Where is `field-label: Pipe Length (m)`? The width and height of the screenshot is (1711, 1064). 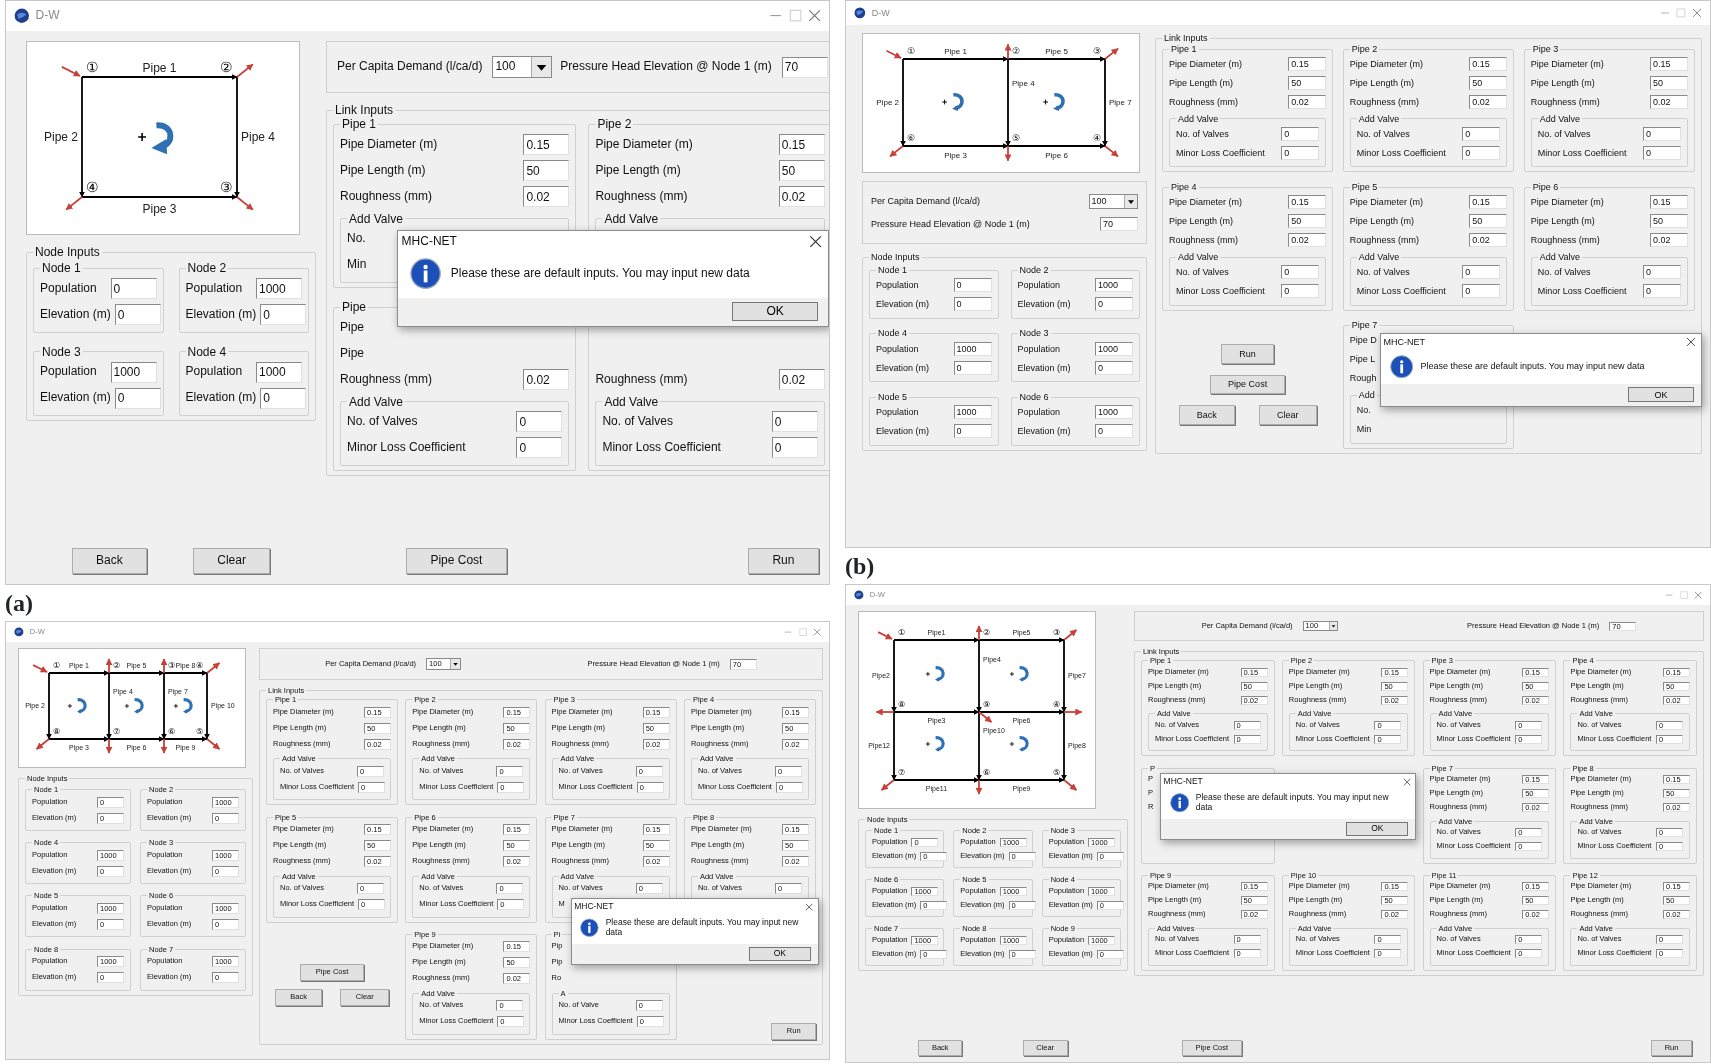
field-label: Pipe Length (m) is located at coordinates (383, 170).